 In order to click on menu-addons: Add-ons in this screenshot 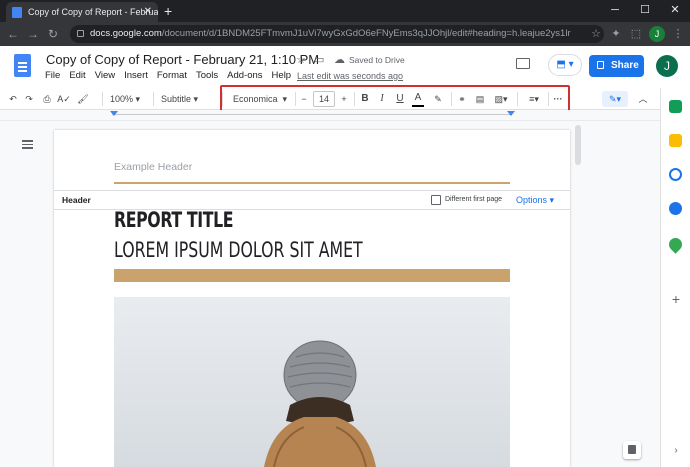, I will do `click(244, 75)`.